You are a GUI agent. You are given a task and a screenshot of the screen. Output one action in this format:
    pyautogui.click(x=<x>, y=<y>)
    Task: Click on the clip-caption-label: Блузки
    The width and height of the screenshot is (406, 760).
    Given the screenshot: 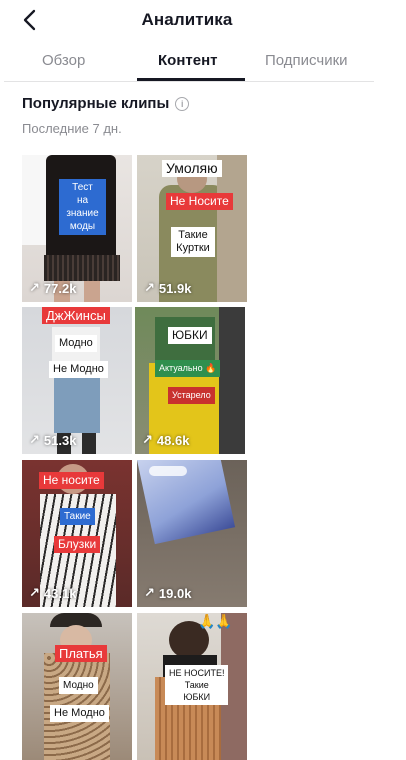 What is the action you would take?
    pyautogui.click(x=77, y=544)
    